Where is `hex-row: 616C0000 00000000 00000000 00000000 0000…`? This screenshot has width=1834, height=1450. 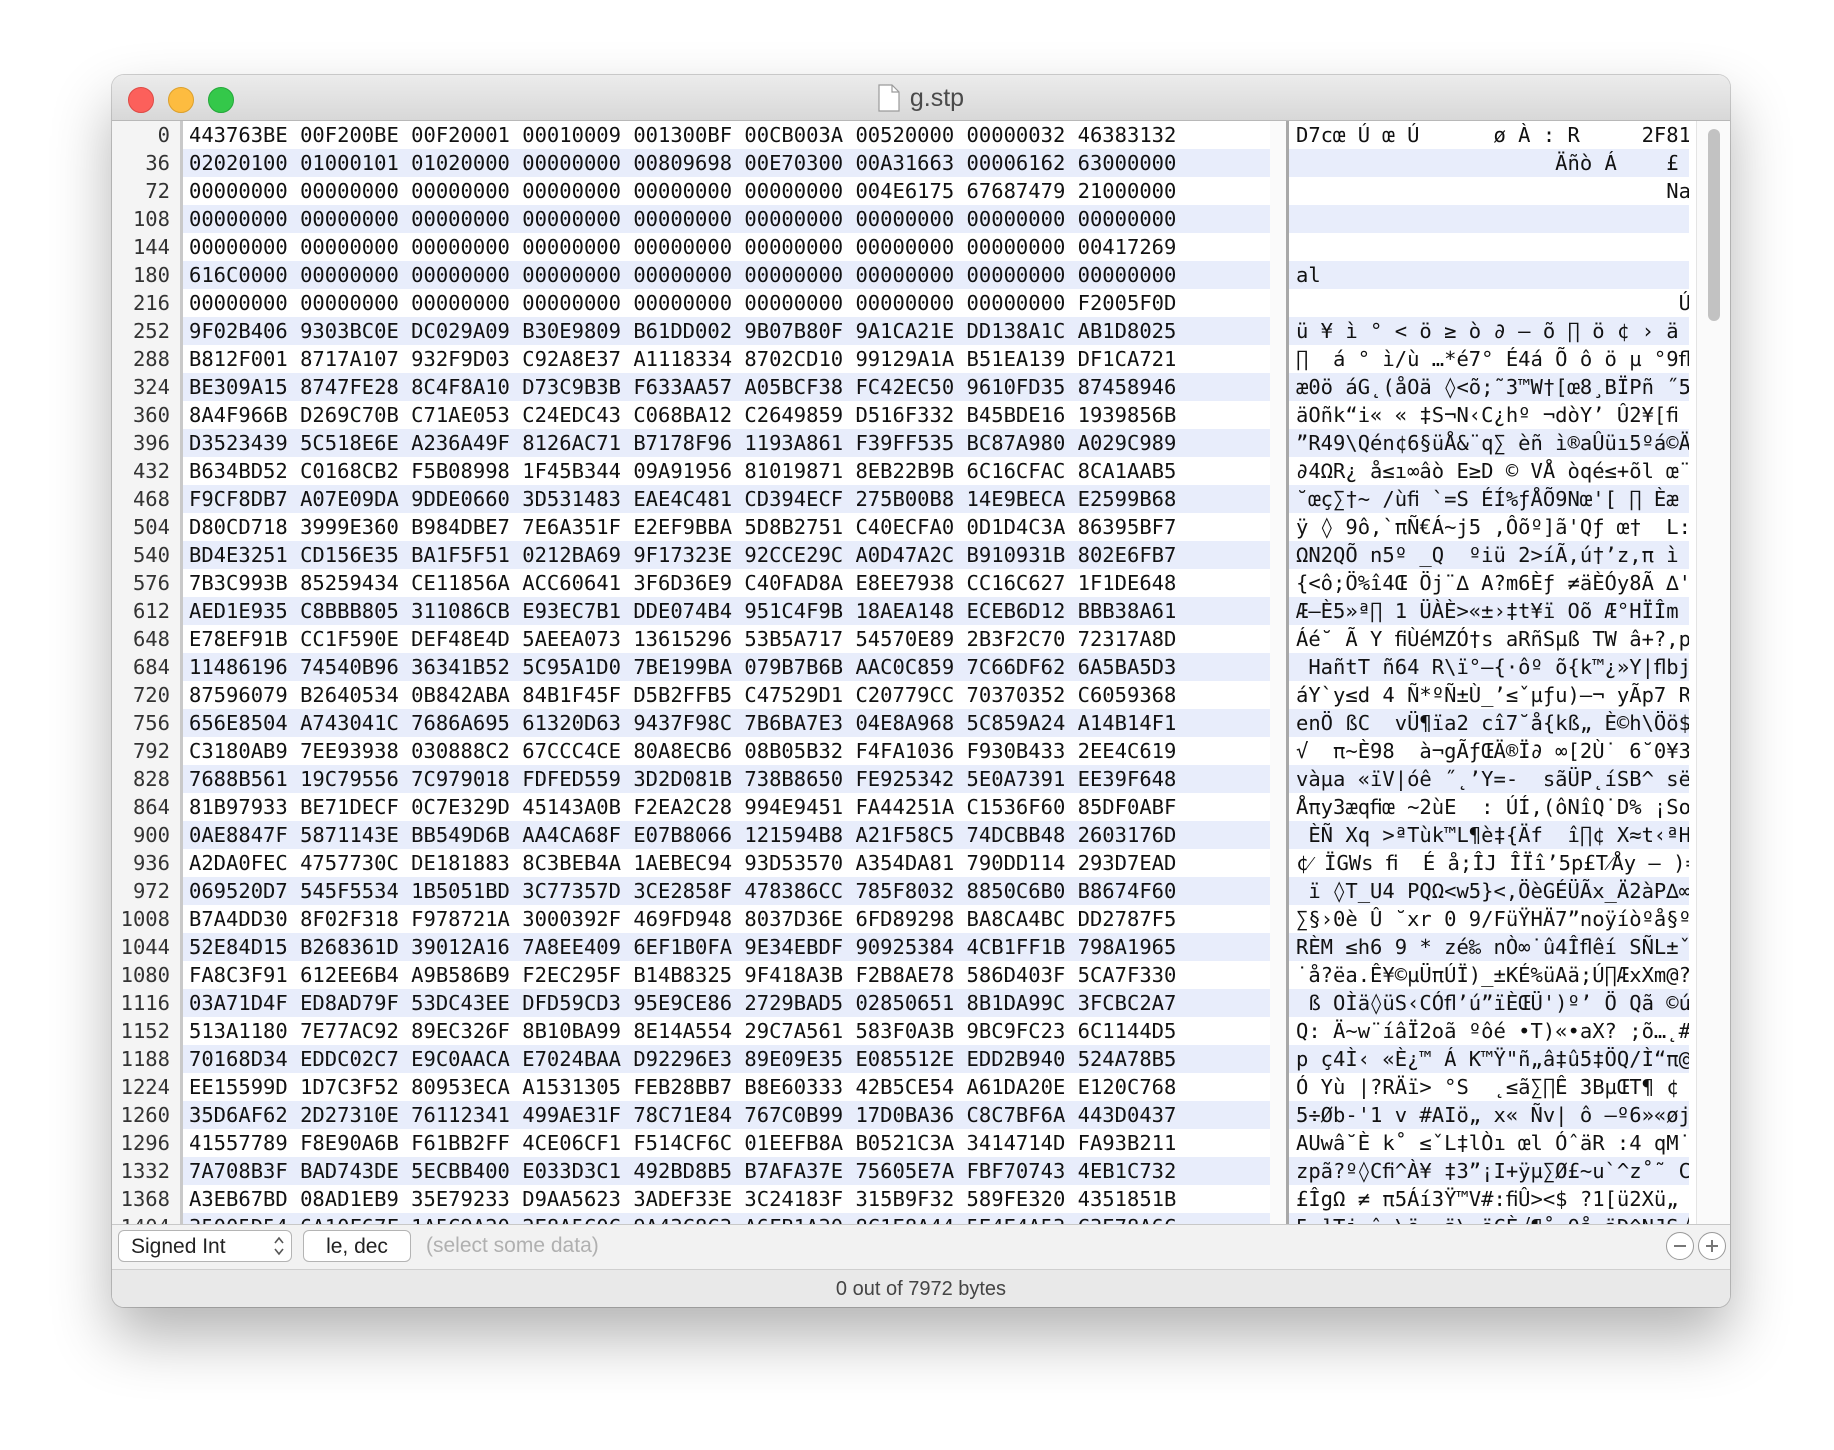
hex-row: 616C0000 00000000 00000000 00000000 0000… is located at coordinates (728, 275).